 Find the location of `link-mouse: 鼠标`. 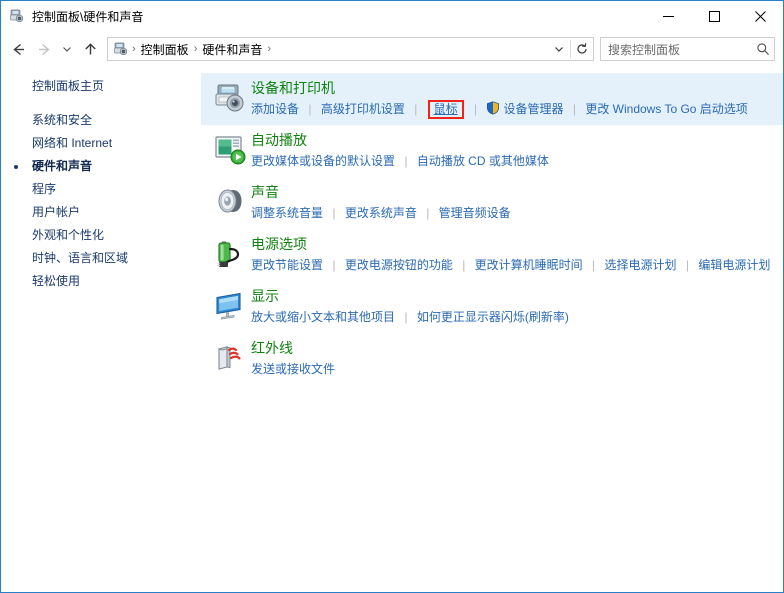

link-mouse: 鼠标 is located at coordinates (445, 109).